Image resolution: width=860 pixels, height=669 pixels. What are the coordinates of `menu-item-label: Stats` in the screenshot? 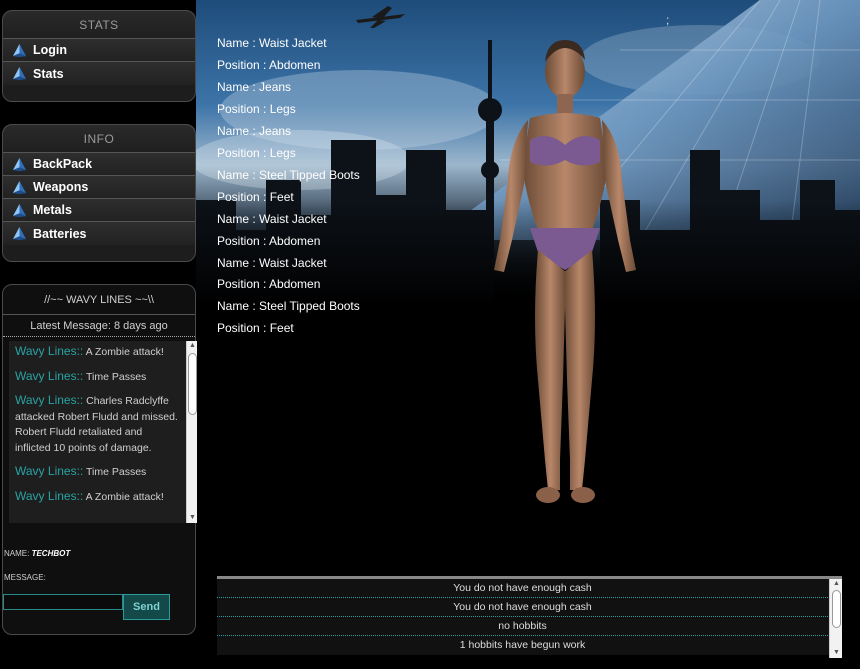 It's located at (48, 73).